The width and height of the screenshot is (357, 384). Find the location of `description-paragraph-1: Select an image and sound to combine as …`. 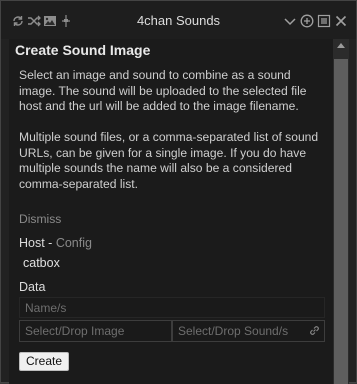

description-paragraph-1: Select an image and sound to combine as … is located at coordinates (163, 90).